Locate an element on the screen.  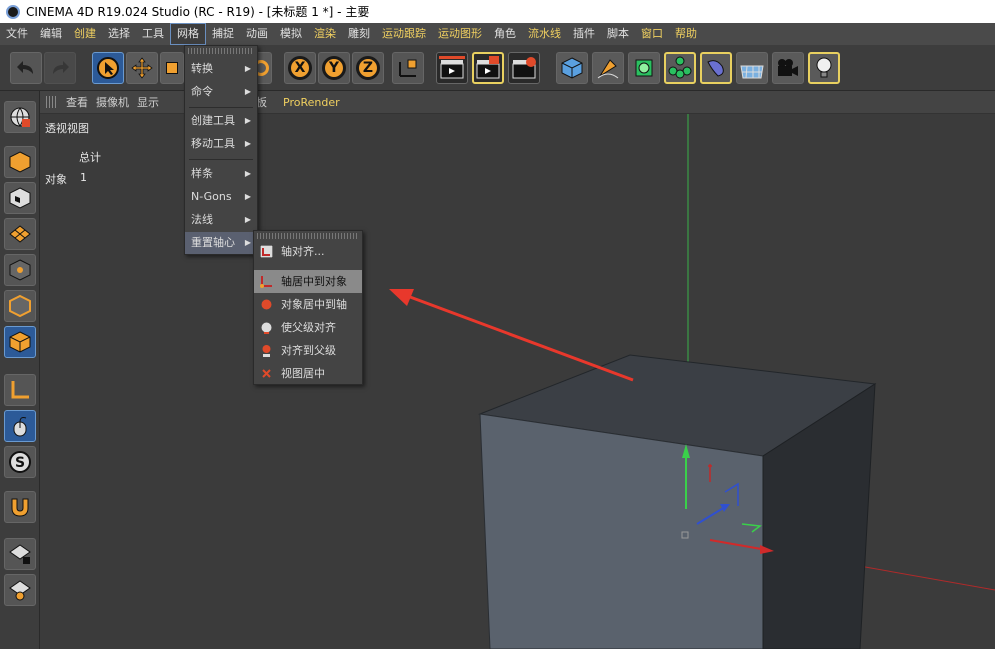
x-axis-button: X is located at coordinates (300, 68).